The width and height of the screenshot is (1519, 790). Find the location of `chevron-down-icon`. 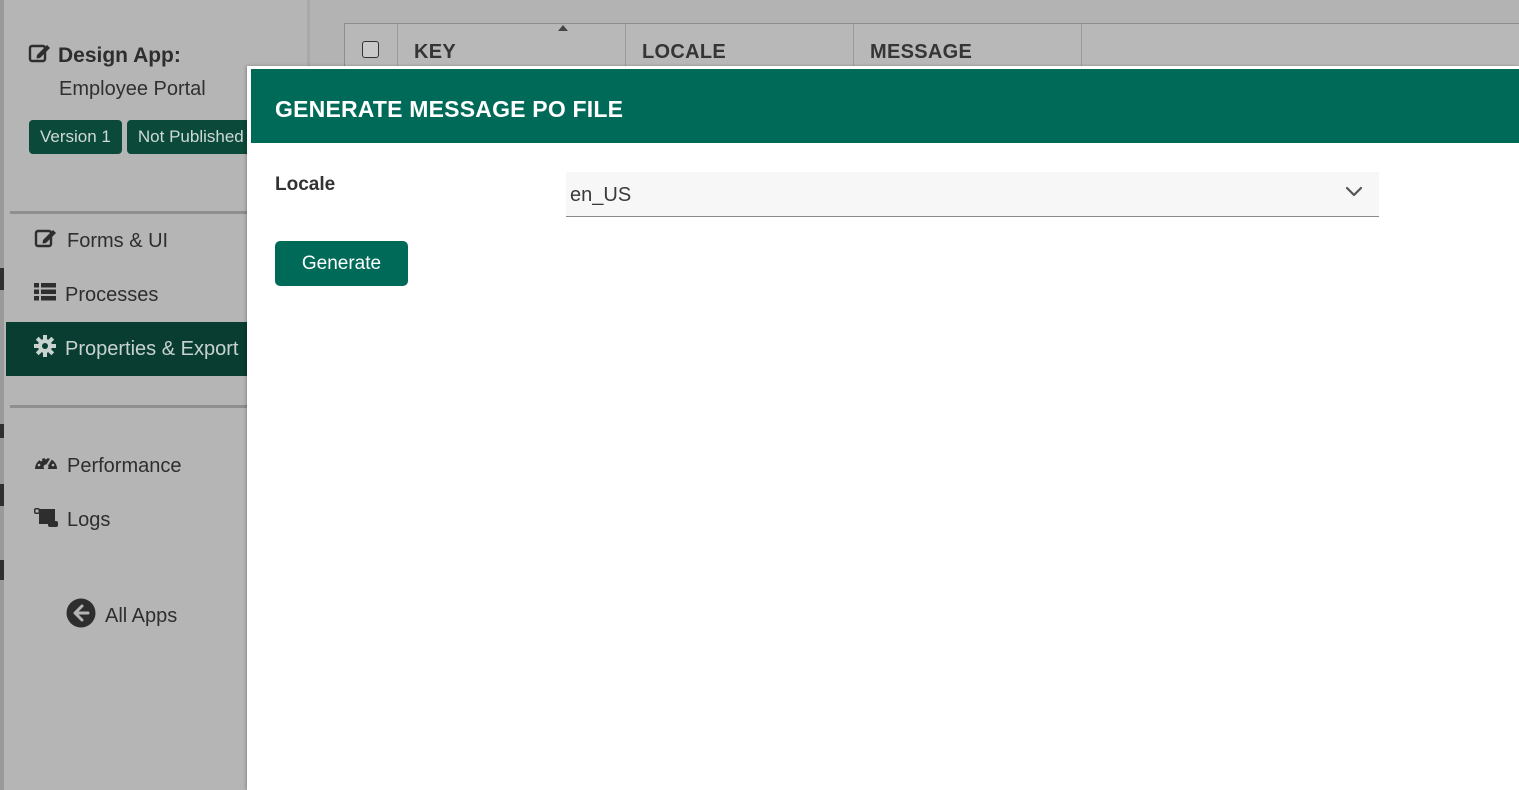

chevron-down-icon is located at coordinates (1354, 194).